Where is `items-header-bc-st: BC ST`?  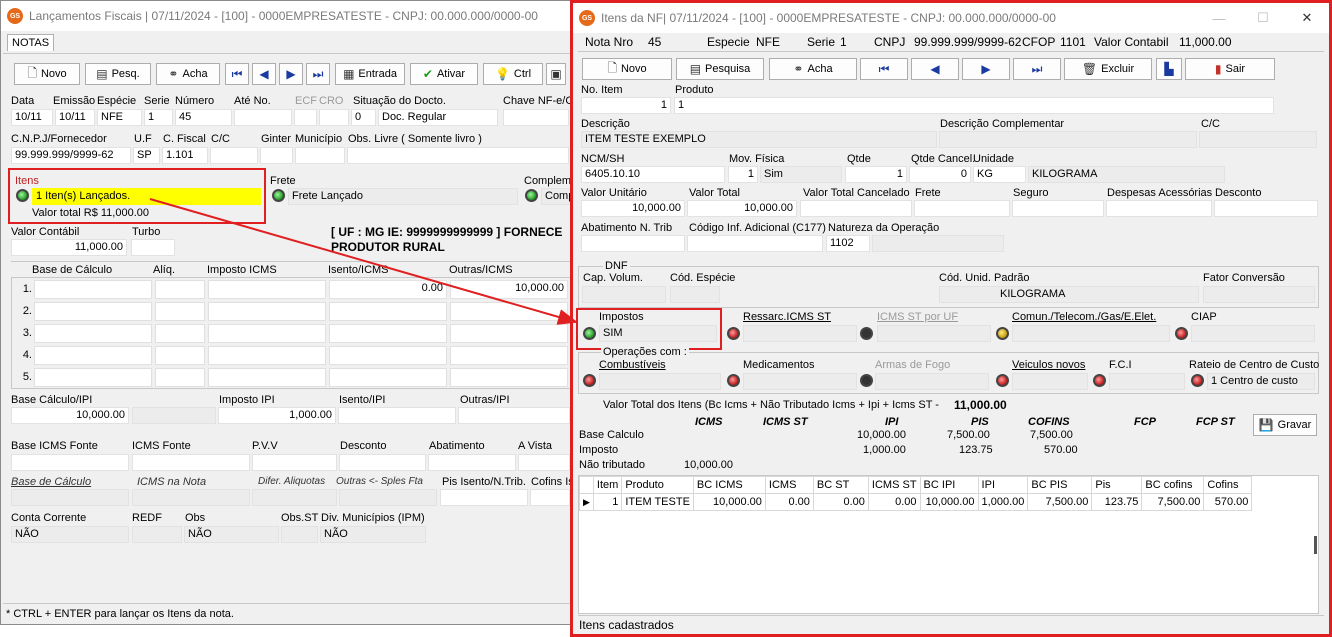
items-header-bc-st: BC ST is located at coordinates (840, 485).